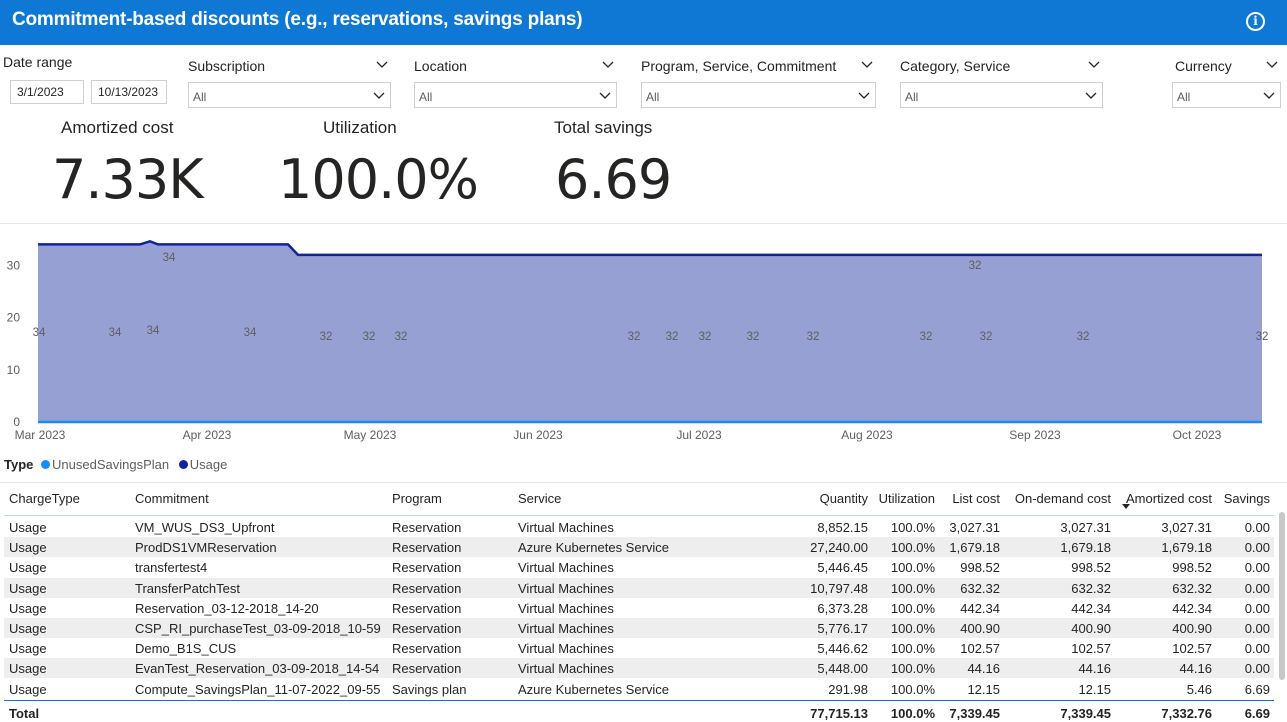  What do you see at coordinates (867, 65) in the screenshot?
I see `program-expand-icon` at bounding box center [867, 65].